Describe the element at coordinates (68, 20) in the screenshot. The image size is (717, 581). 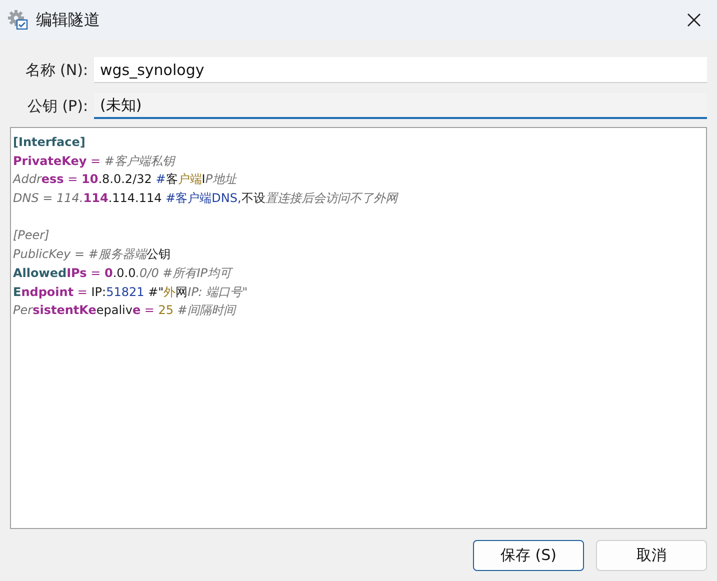
I see `window-title: 编辑隧道` at that location.